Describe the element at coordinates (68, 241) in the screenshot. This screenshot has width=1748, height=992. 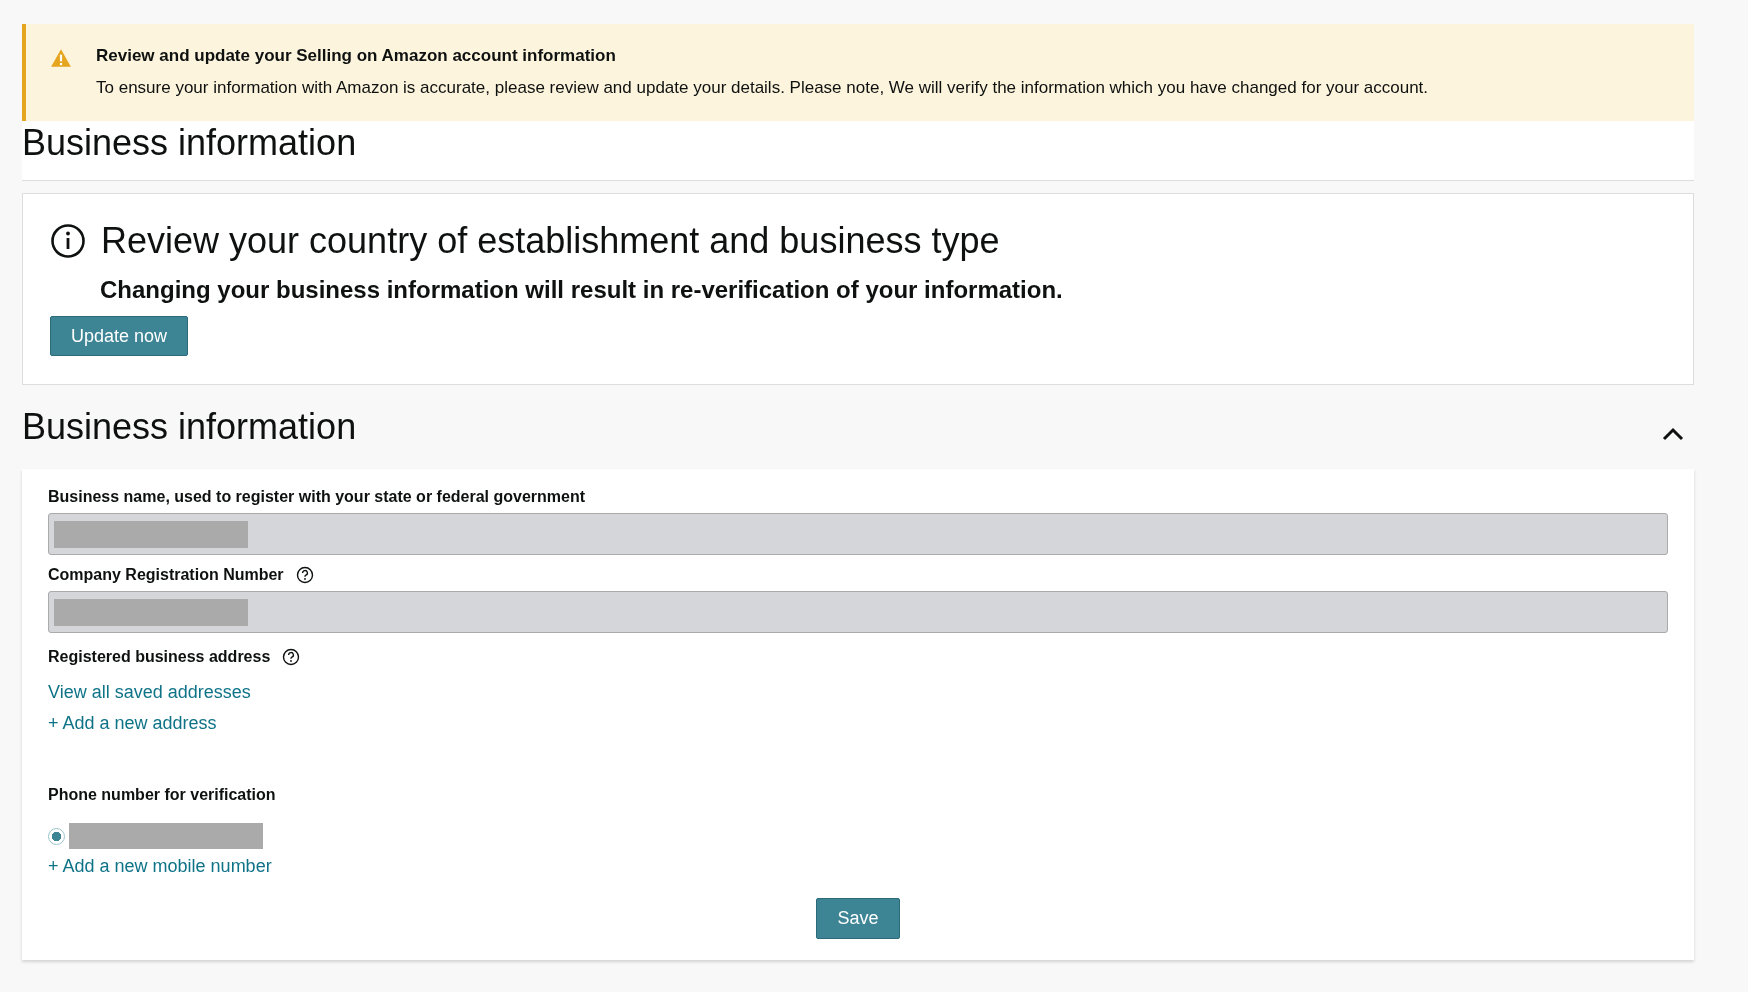
I see `info-icon` at that location.